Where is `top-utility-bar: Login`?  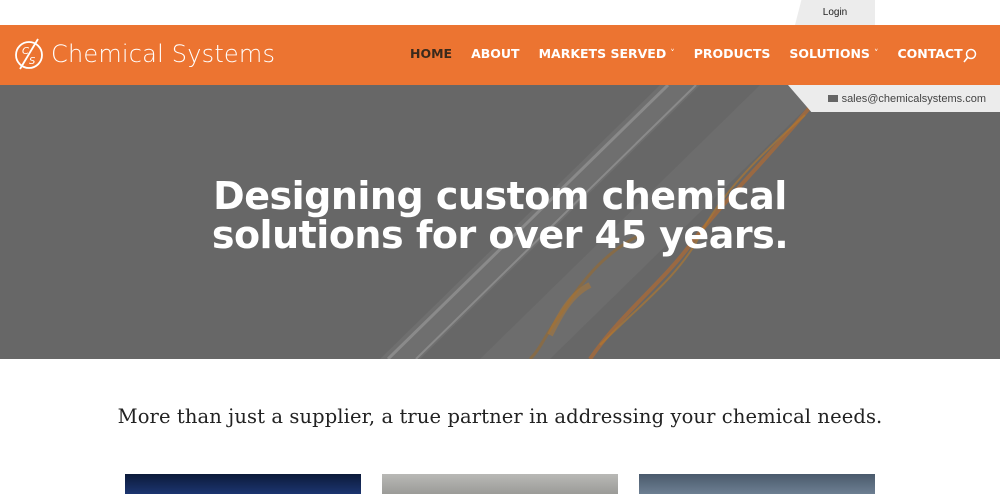
top-utility-bar: Login is located at coordinates (500, 12).